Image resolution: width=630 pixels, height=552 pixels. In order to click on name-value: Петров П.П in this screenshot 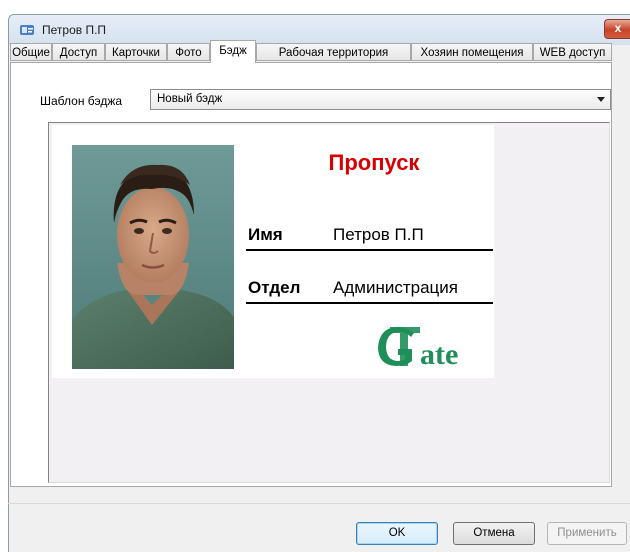, I will do `click(378, 234)`.